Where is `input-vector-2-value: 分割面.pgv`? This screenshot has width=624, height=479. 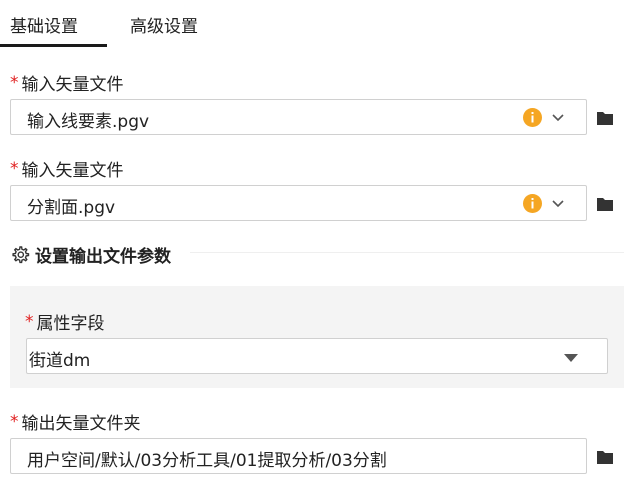 input-vector-2-value: 分割面.pgv is located at coordinates (71, 208).